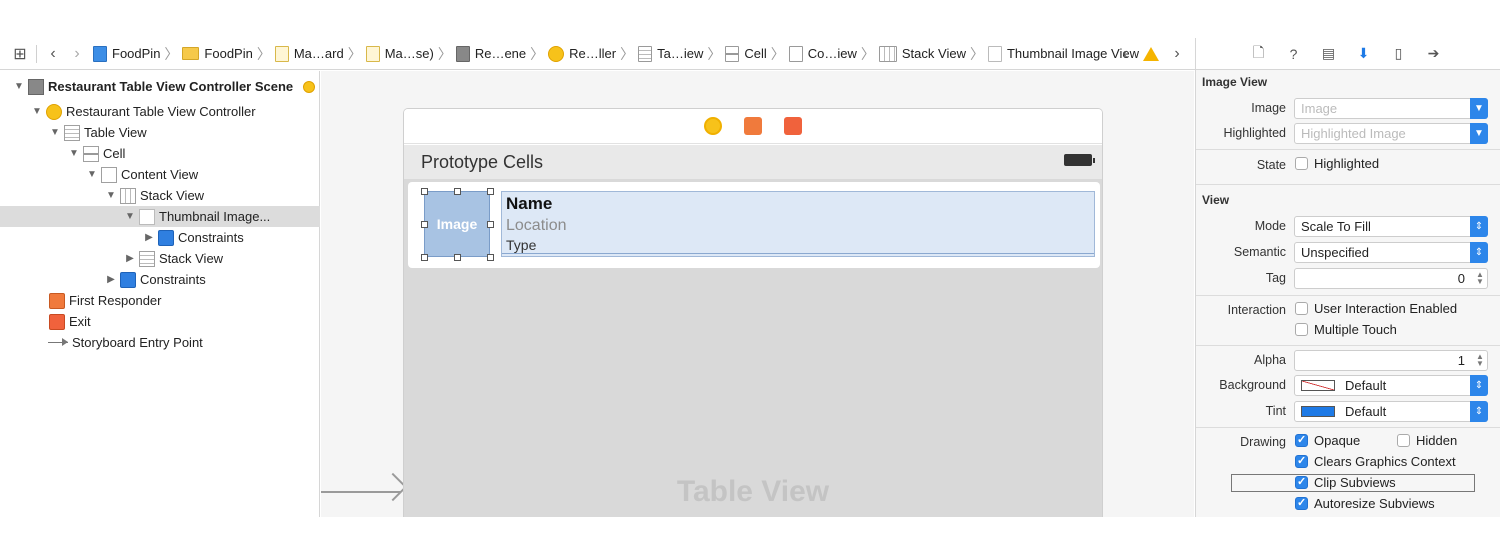  I want to click on chevron-right-icon: 〉, so click(354, 53).